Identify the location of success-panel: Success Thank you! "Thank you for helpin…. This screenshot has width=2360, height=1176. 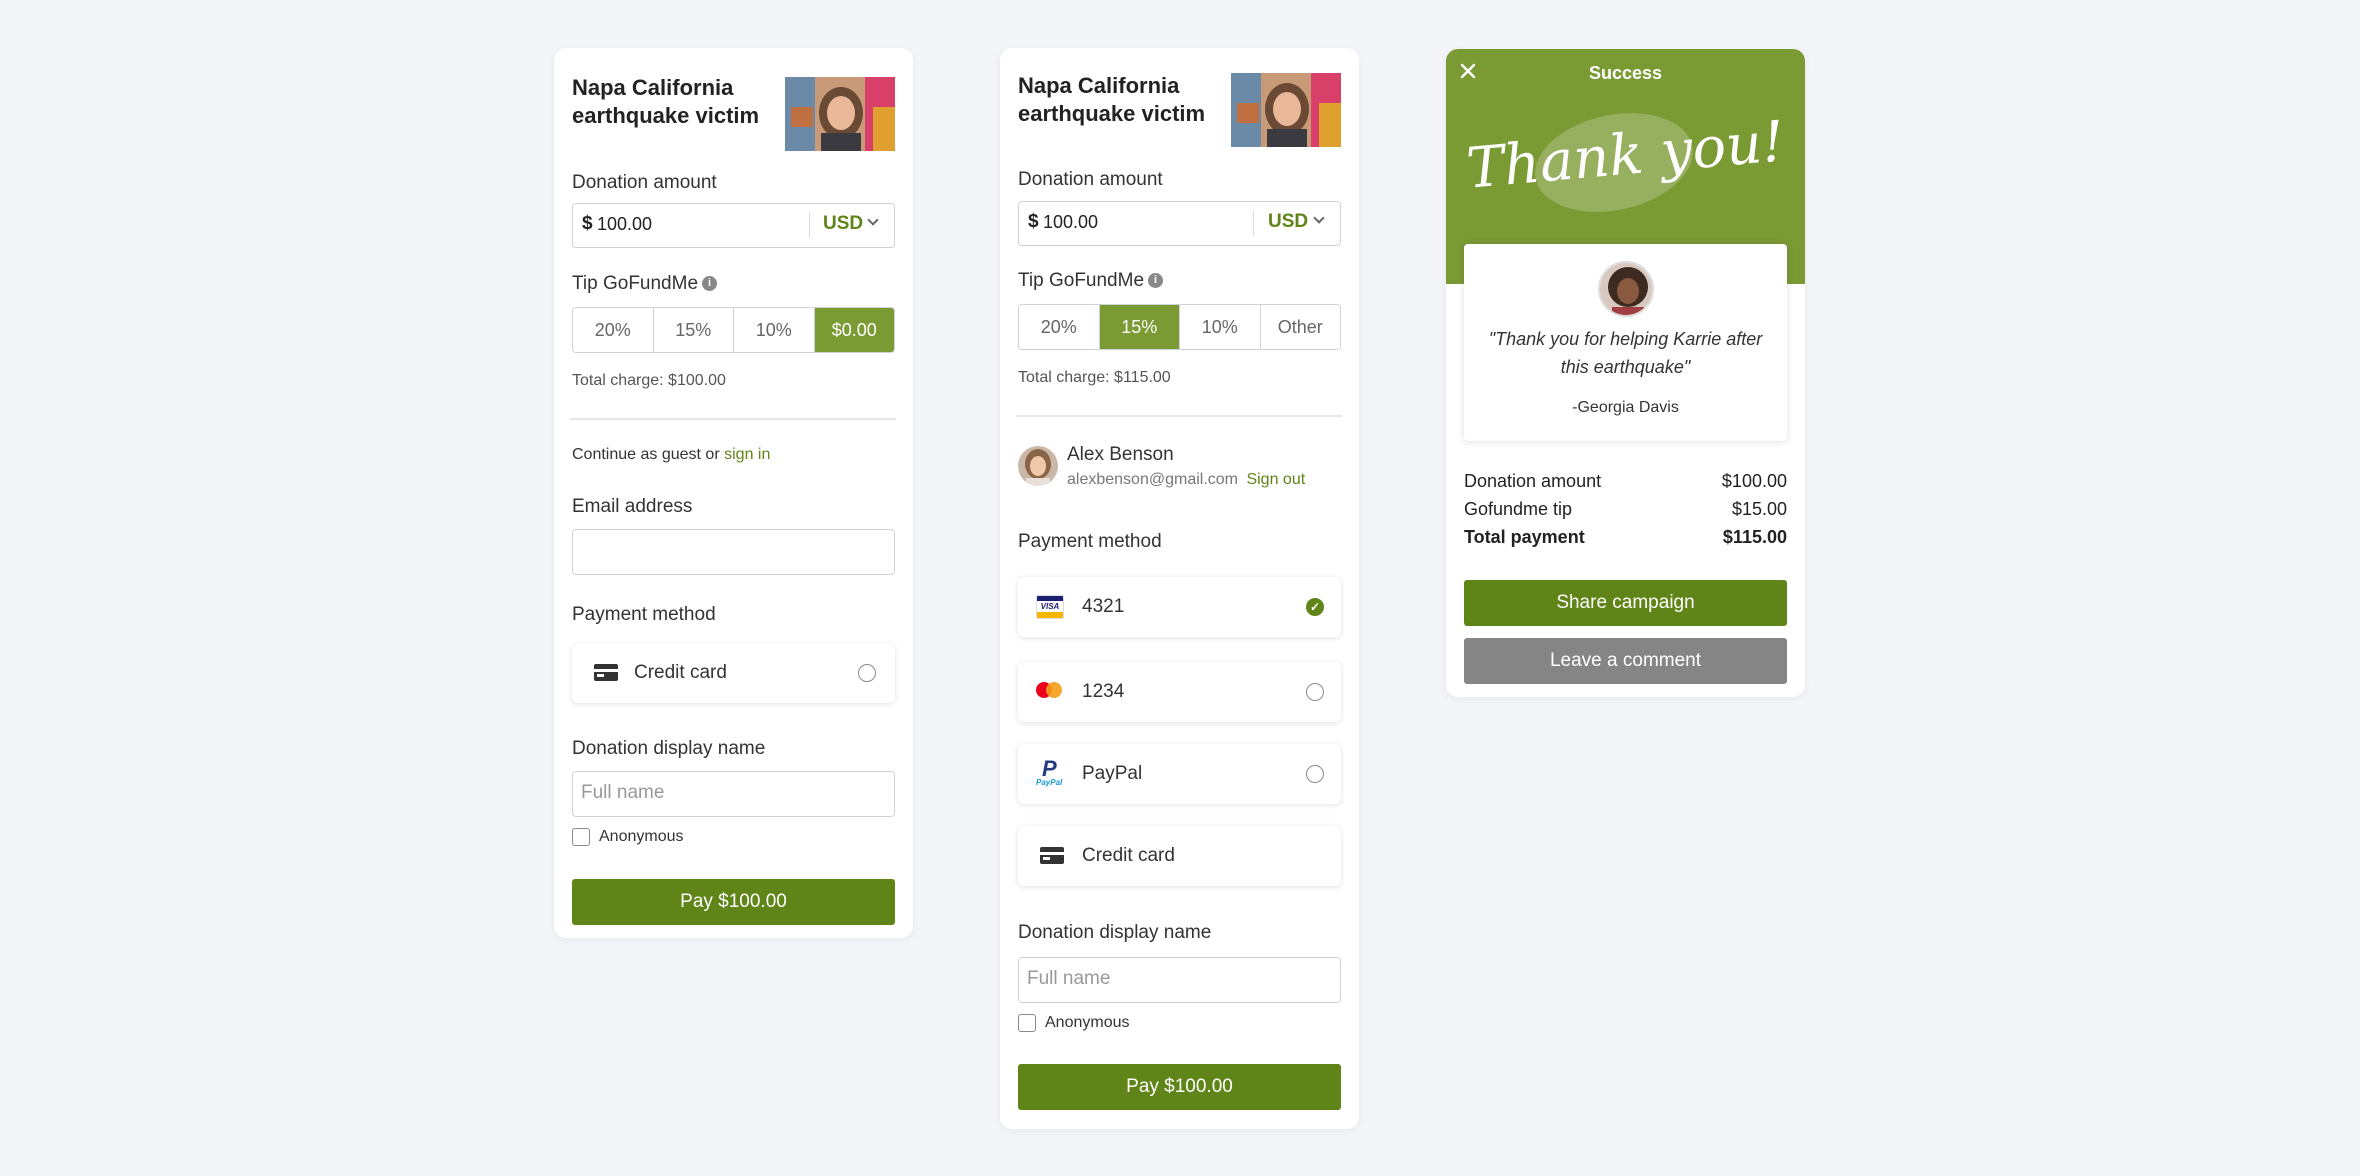
(1625, 373).